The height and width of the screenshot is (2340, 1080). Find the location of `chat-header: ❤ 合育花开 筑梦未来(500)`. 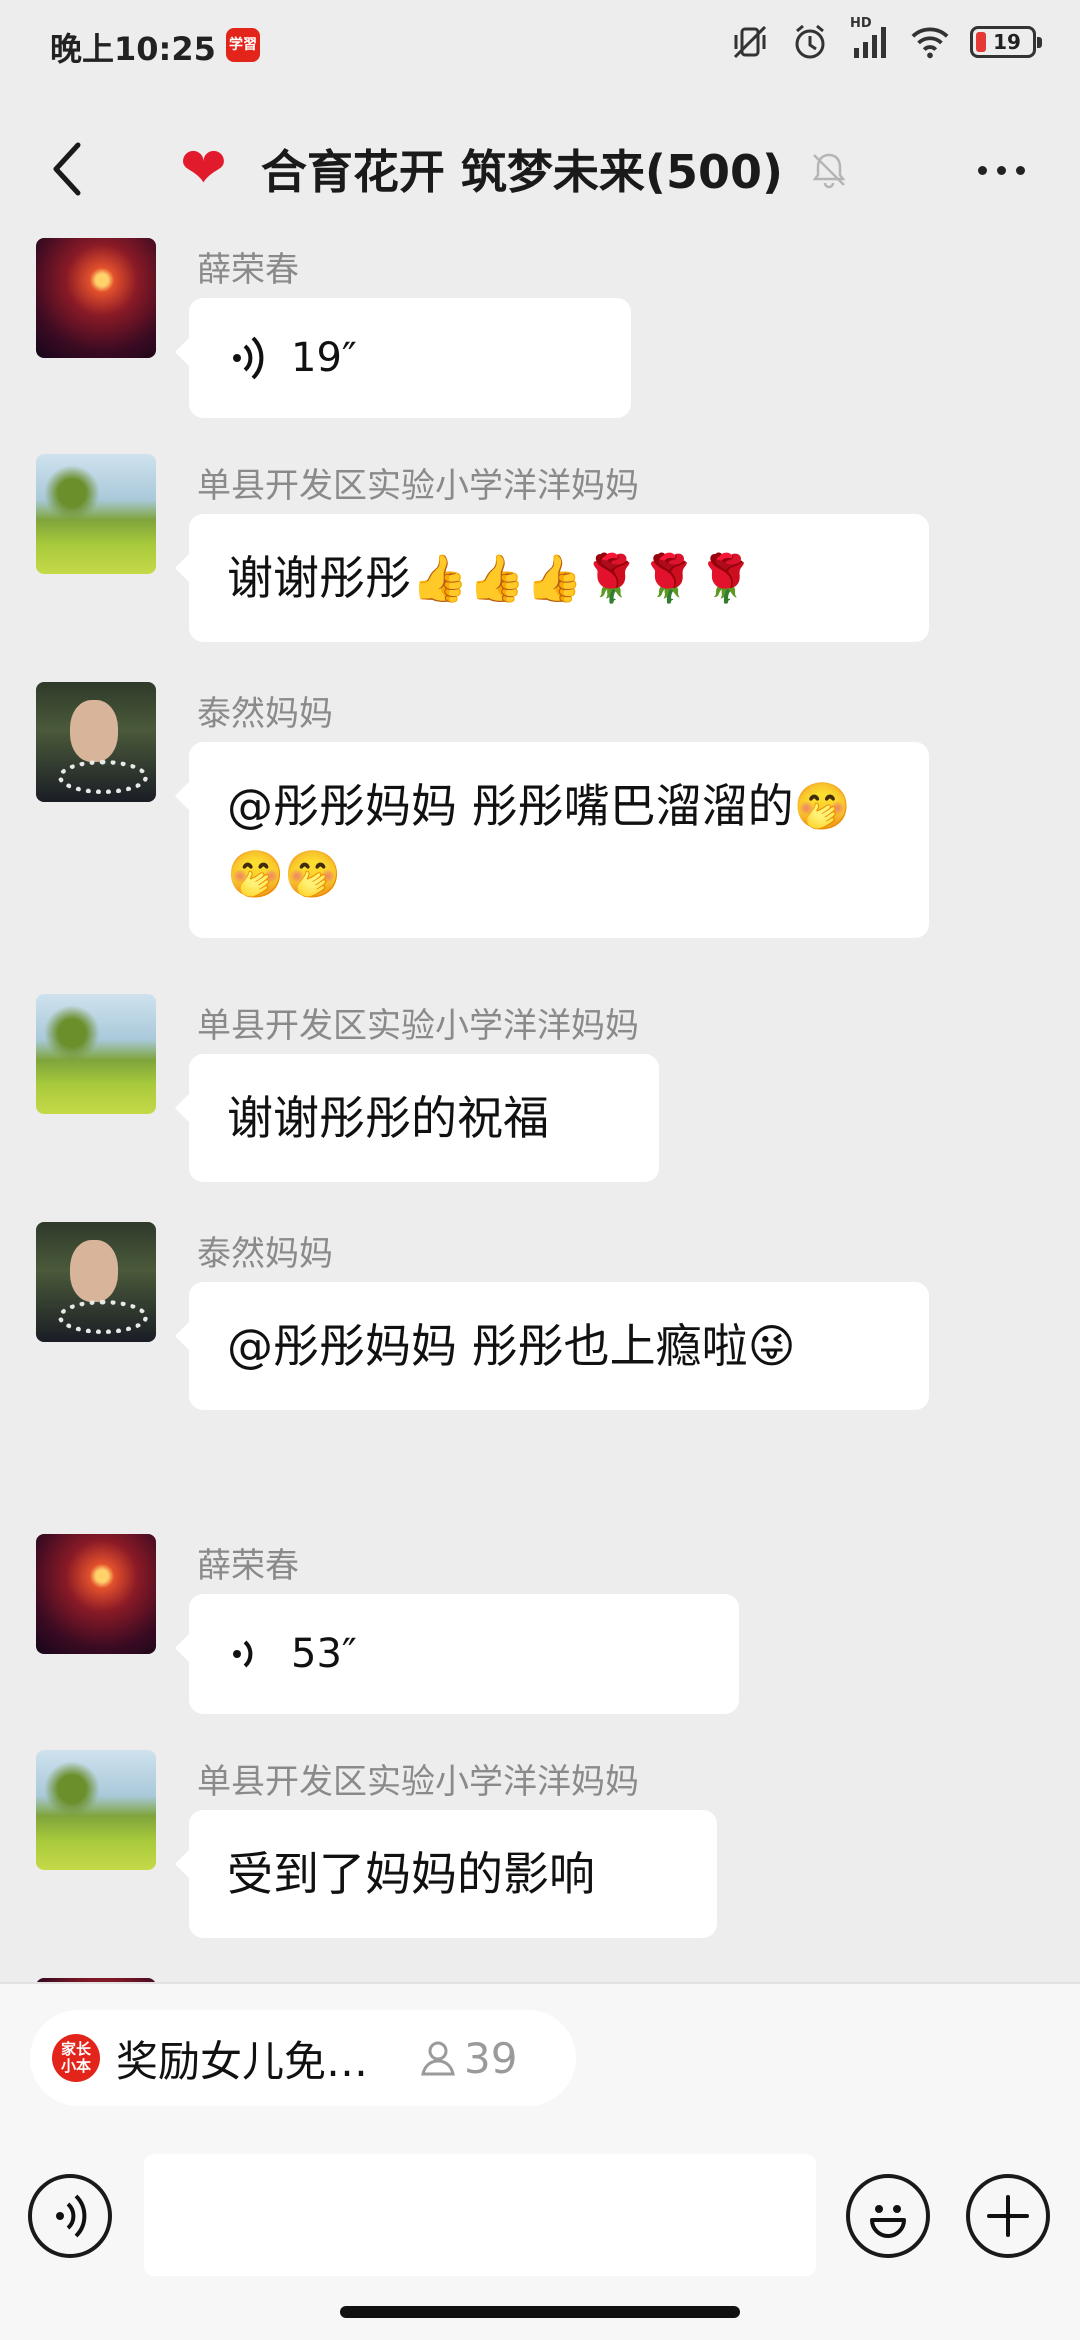

chat-header: ❤ 合育花开 筑梦未来(500) is located at coordinates (540, 170).